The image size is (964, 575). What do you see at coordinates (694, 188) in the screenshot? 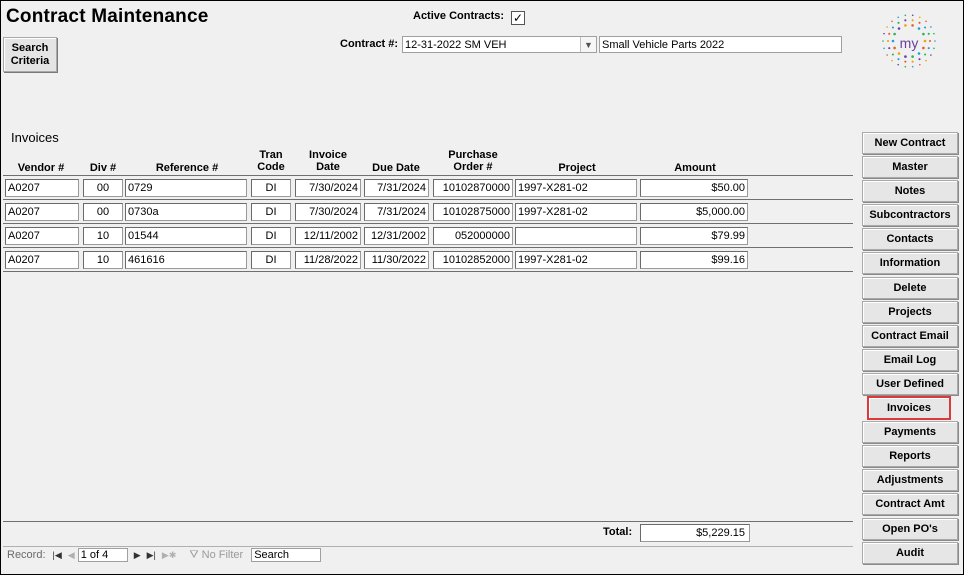
I see `cell-amount: $50.00` at bounding box center [694, 188].